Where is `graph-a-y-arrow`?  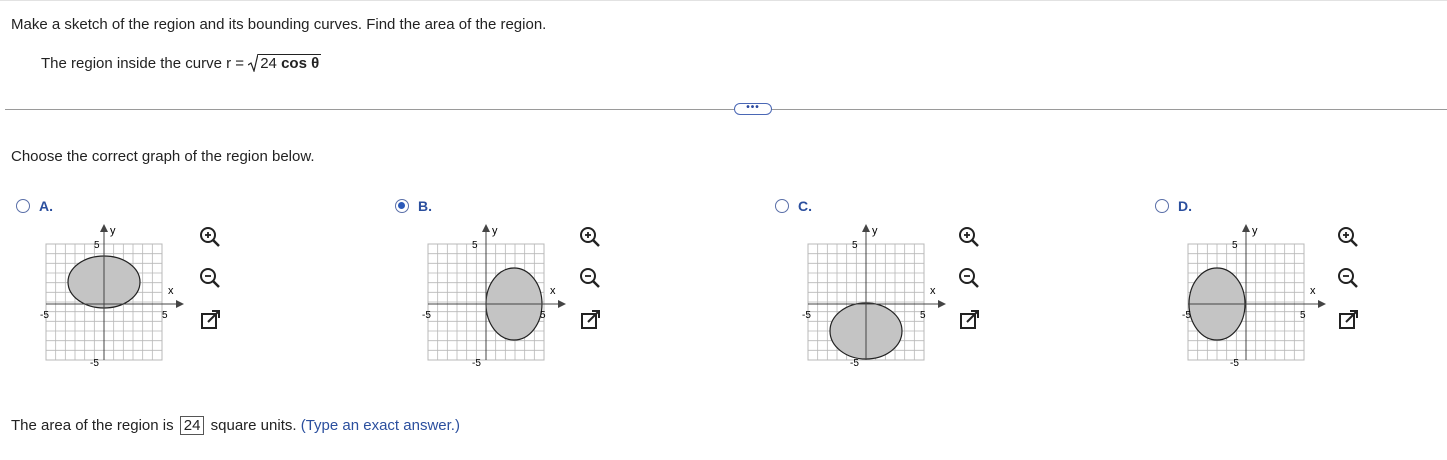
graph-a-y-arrow is located at coordinates (104, 228).